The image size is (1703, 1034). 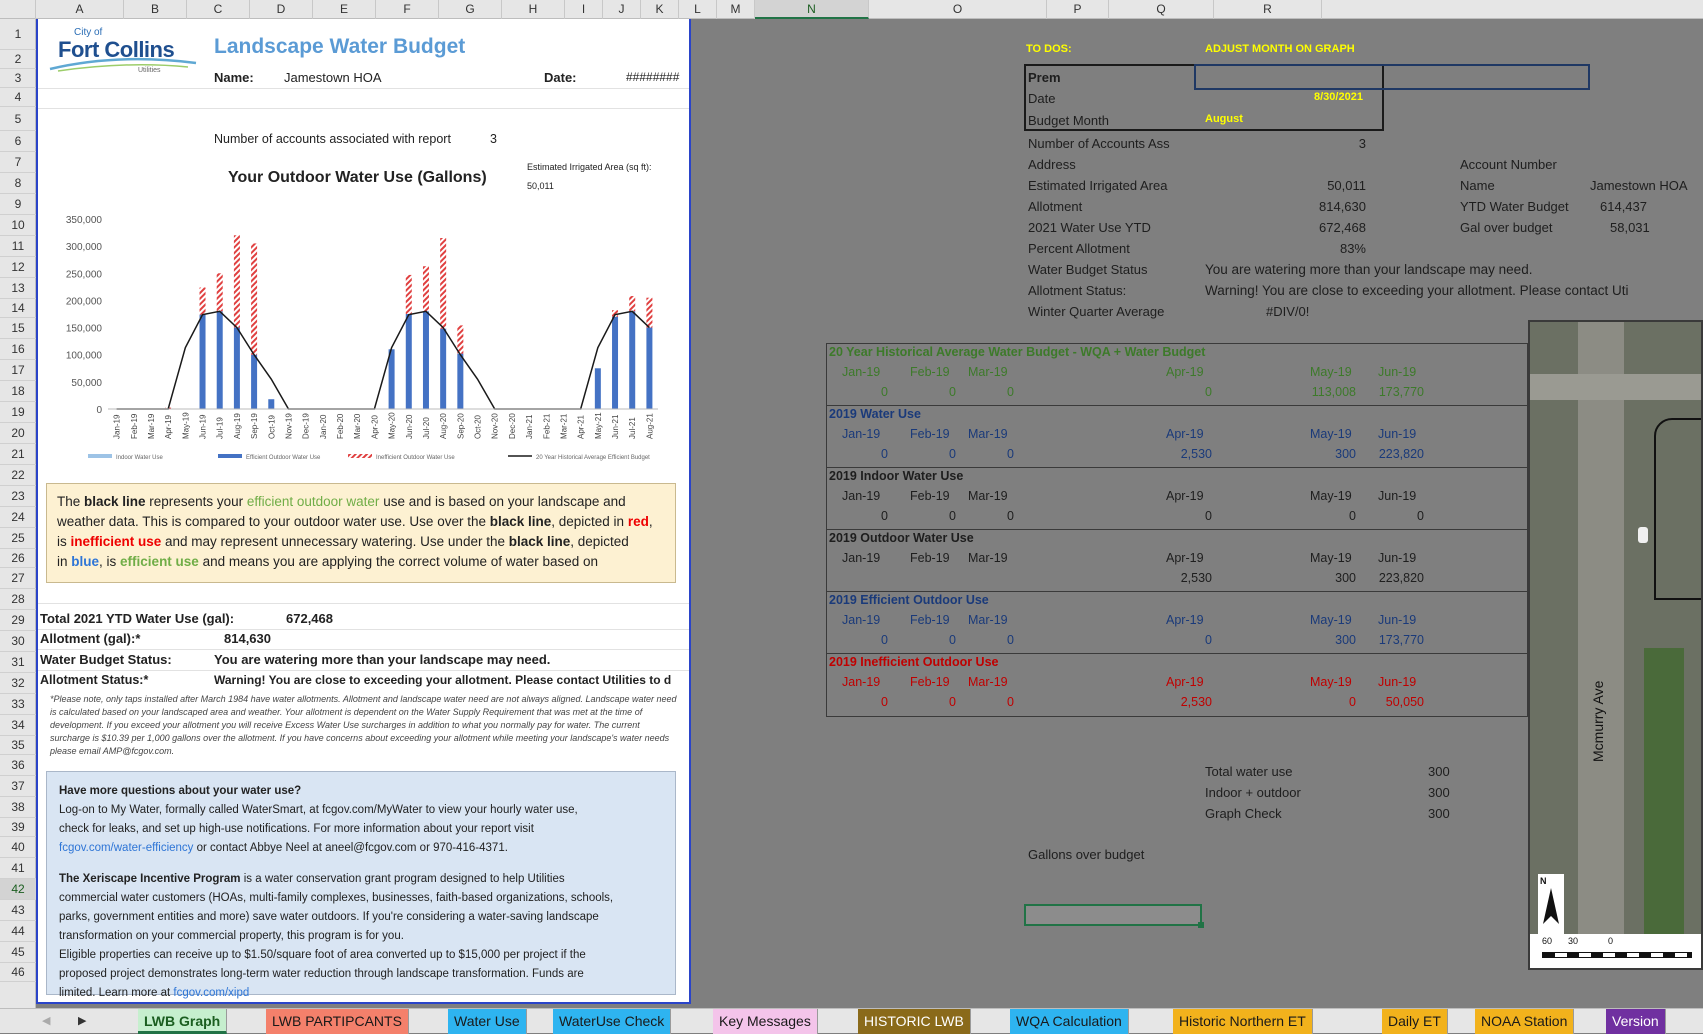 What do you see at coordinates (82, 1020) in the screenshot?
I see `scroll-right-icon: ▶` at bounding box center [82, 1020].